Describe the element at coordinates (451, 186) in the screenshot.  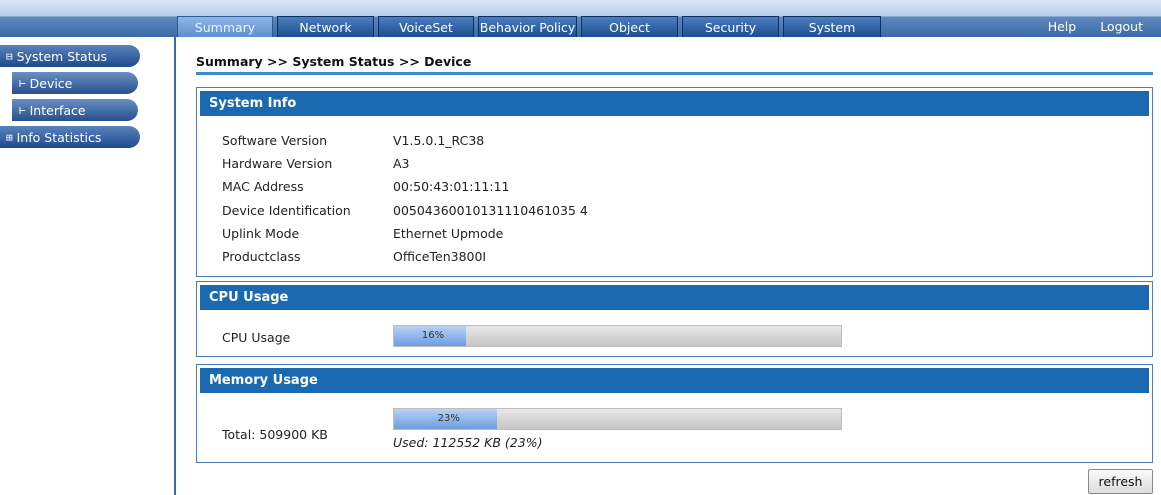
I see `mac-address-value: 00:50:43:01:11:11` at that location.